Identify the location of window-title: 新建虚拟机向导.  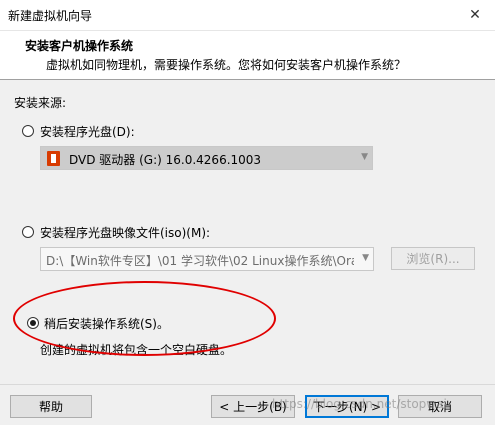
(50, 16).